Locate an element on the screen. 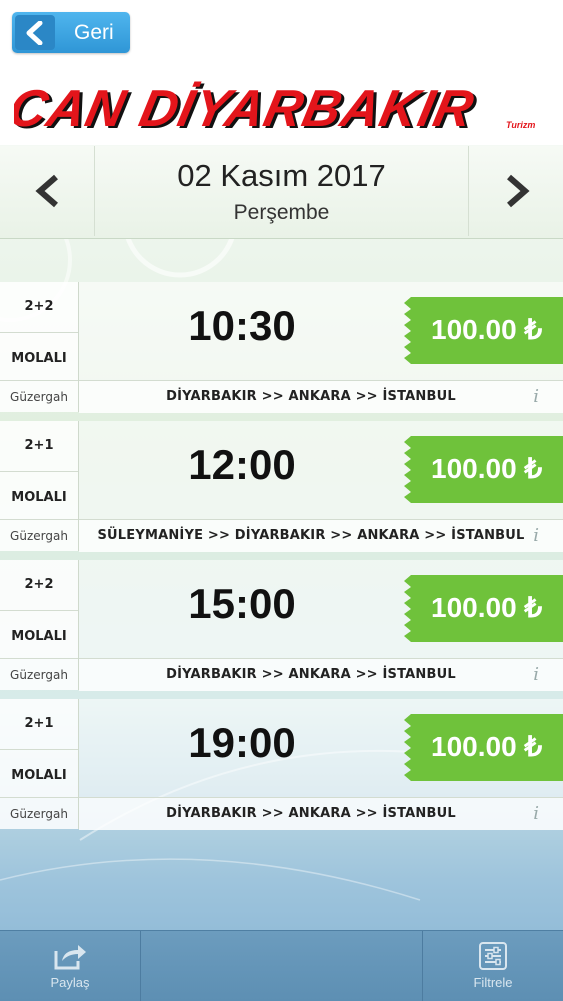  departure-time: 10:30 is located at coordinates (242, 325).